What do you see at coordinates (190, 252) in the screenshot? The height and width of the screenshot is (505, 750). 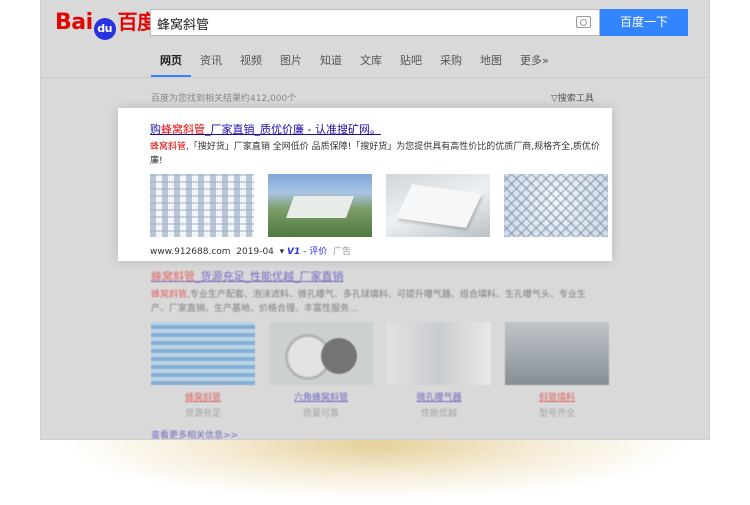 I see `ad-url: www.912688.com` at bounding box center [190, 252].